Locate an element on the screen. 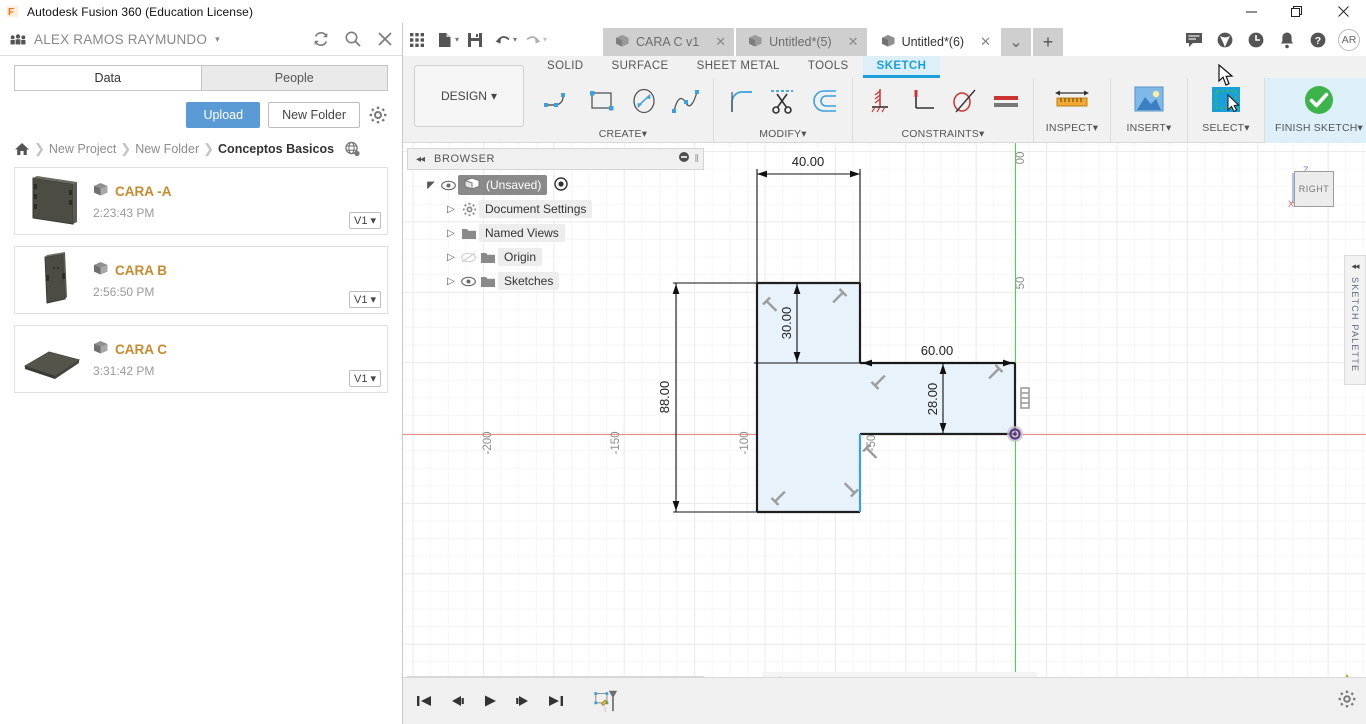 This screenshot has width=1366, height=724. sketch-spline-icon is located at coordinates (686, 101).